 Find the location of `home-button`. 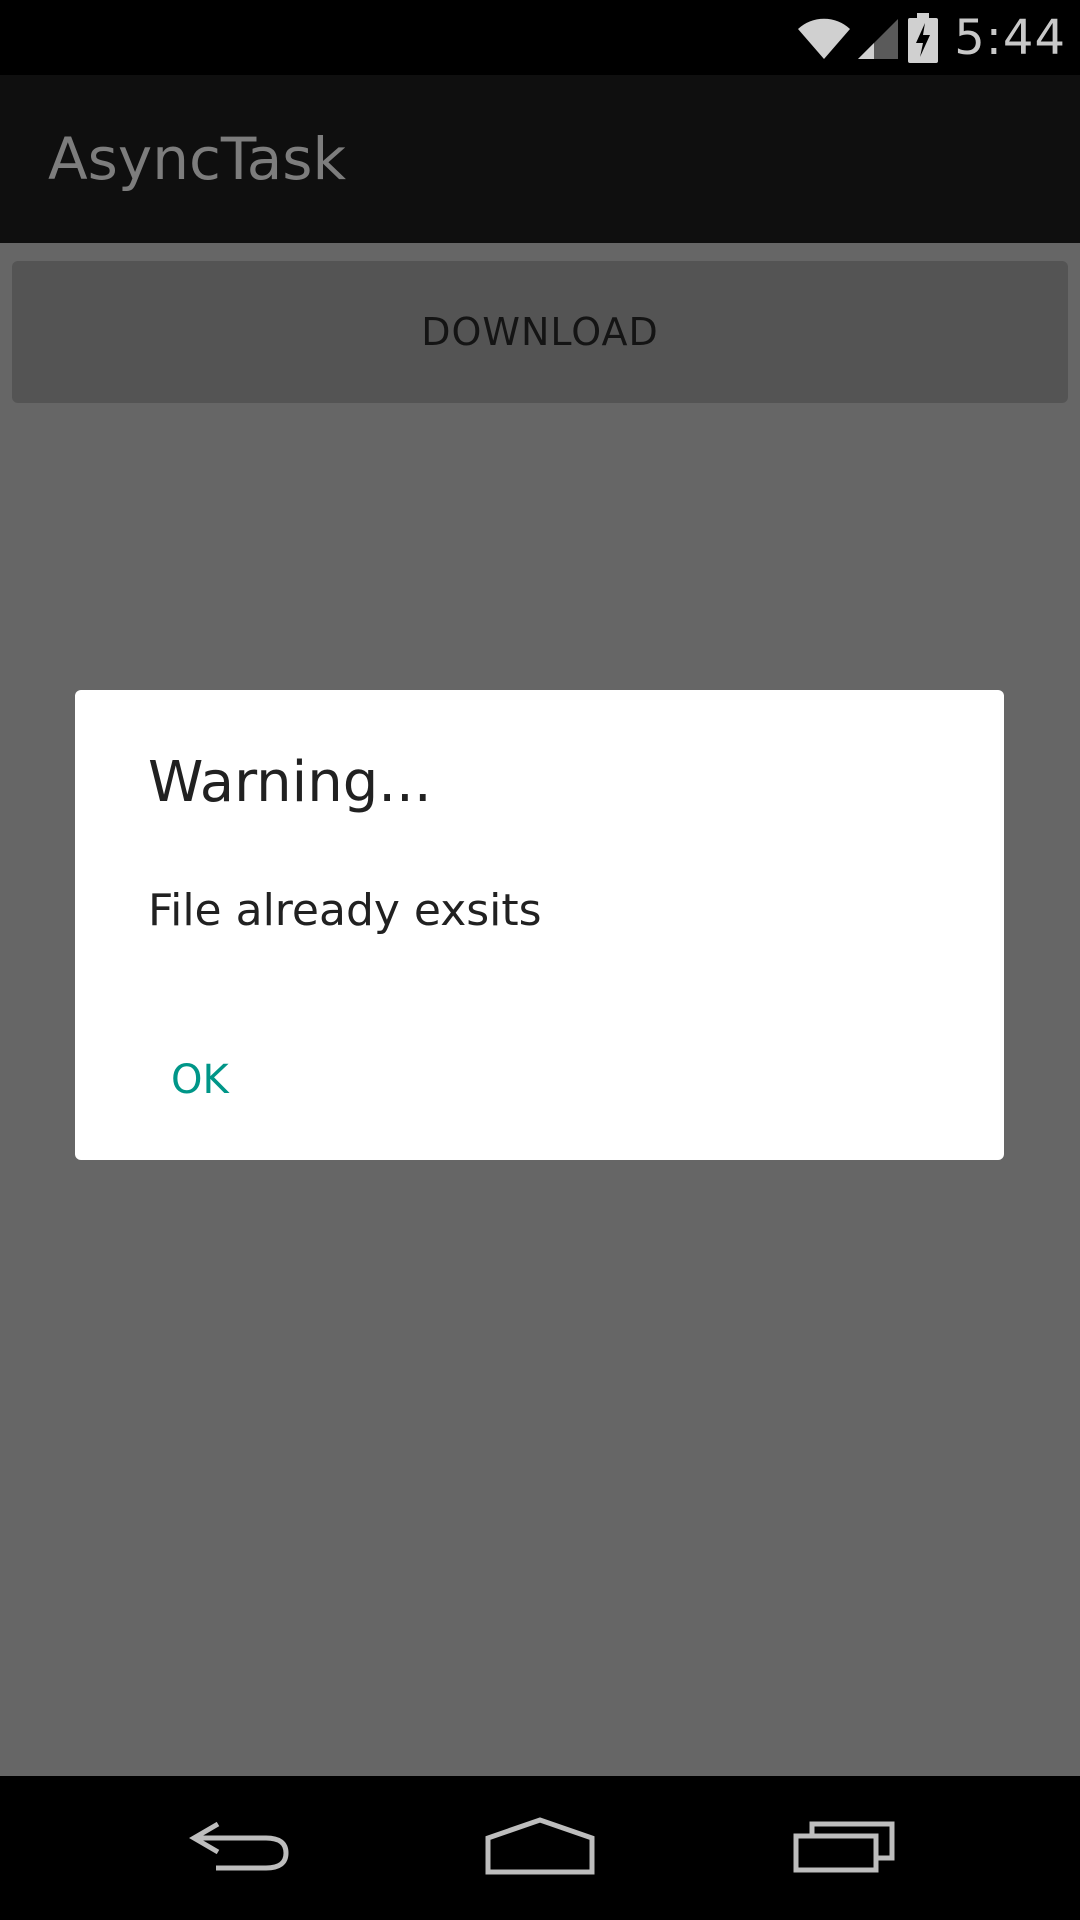

home-button is located at coordinates (540, 1848).